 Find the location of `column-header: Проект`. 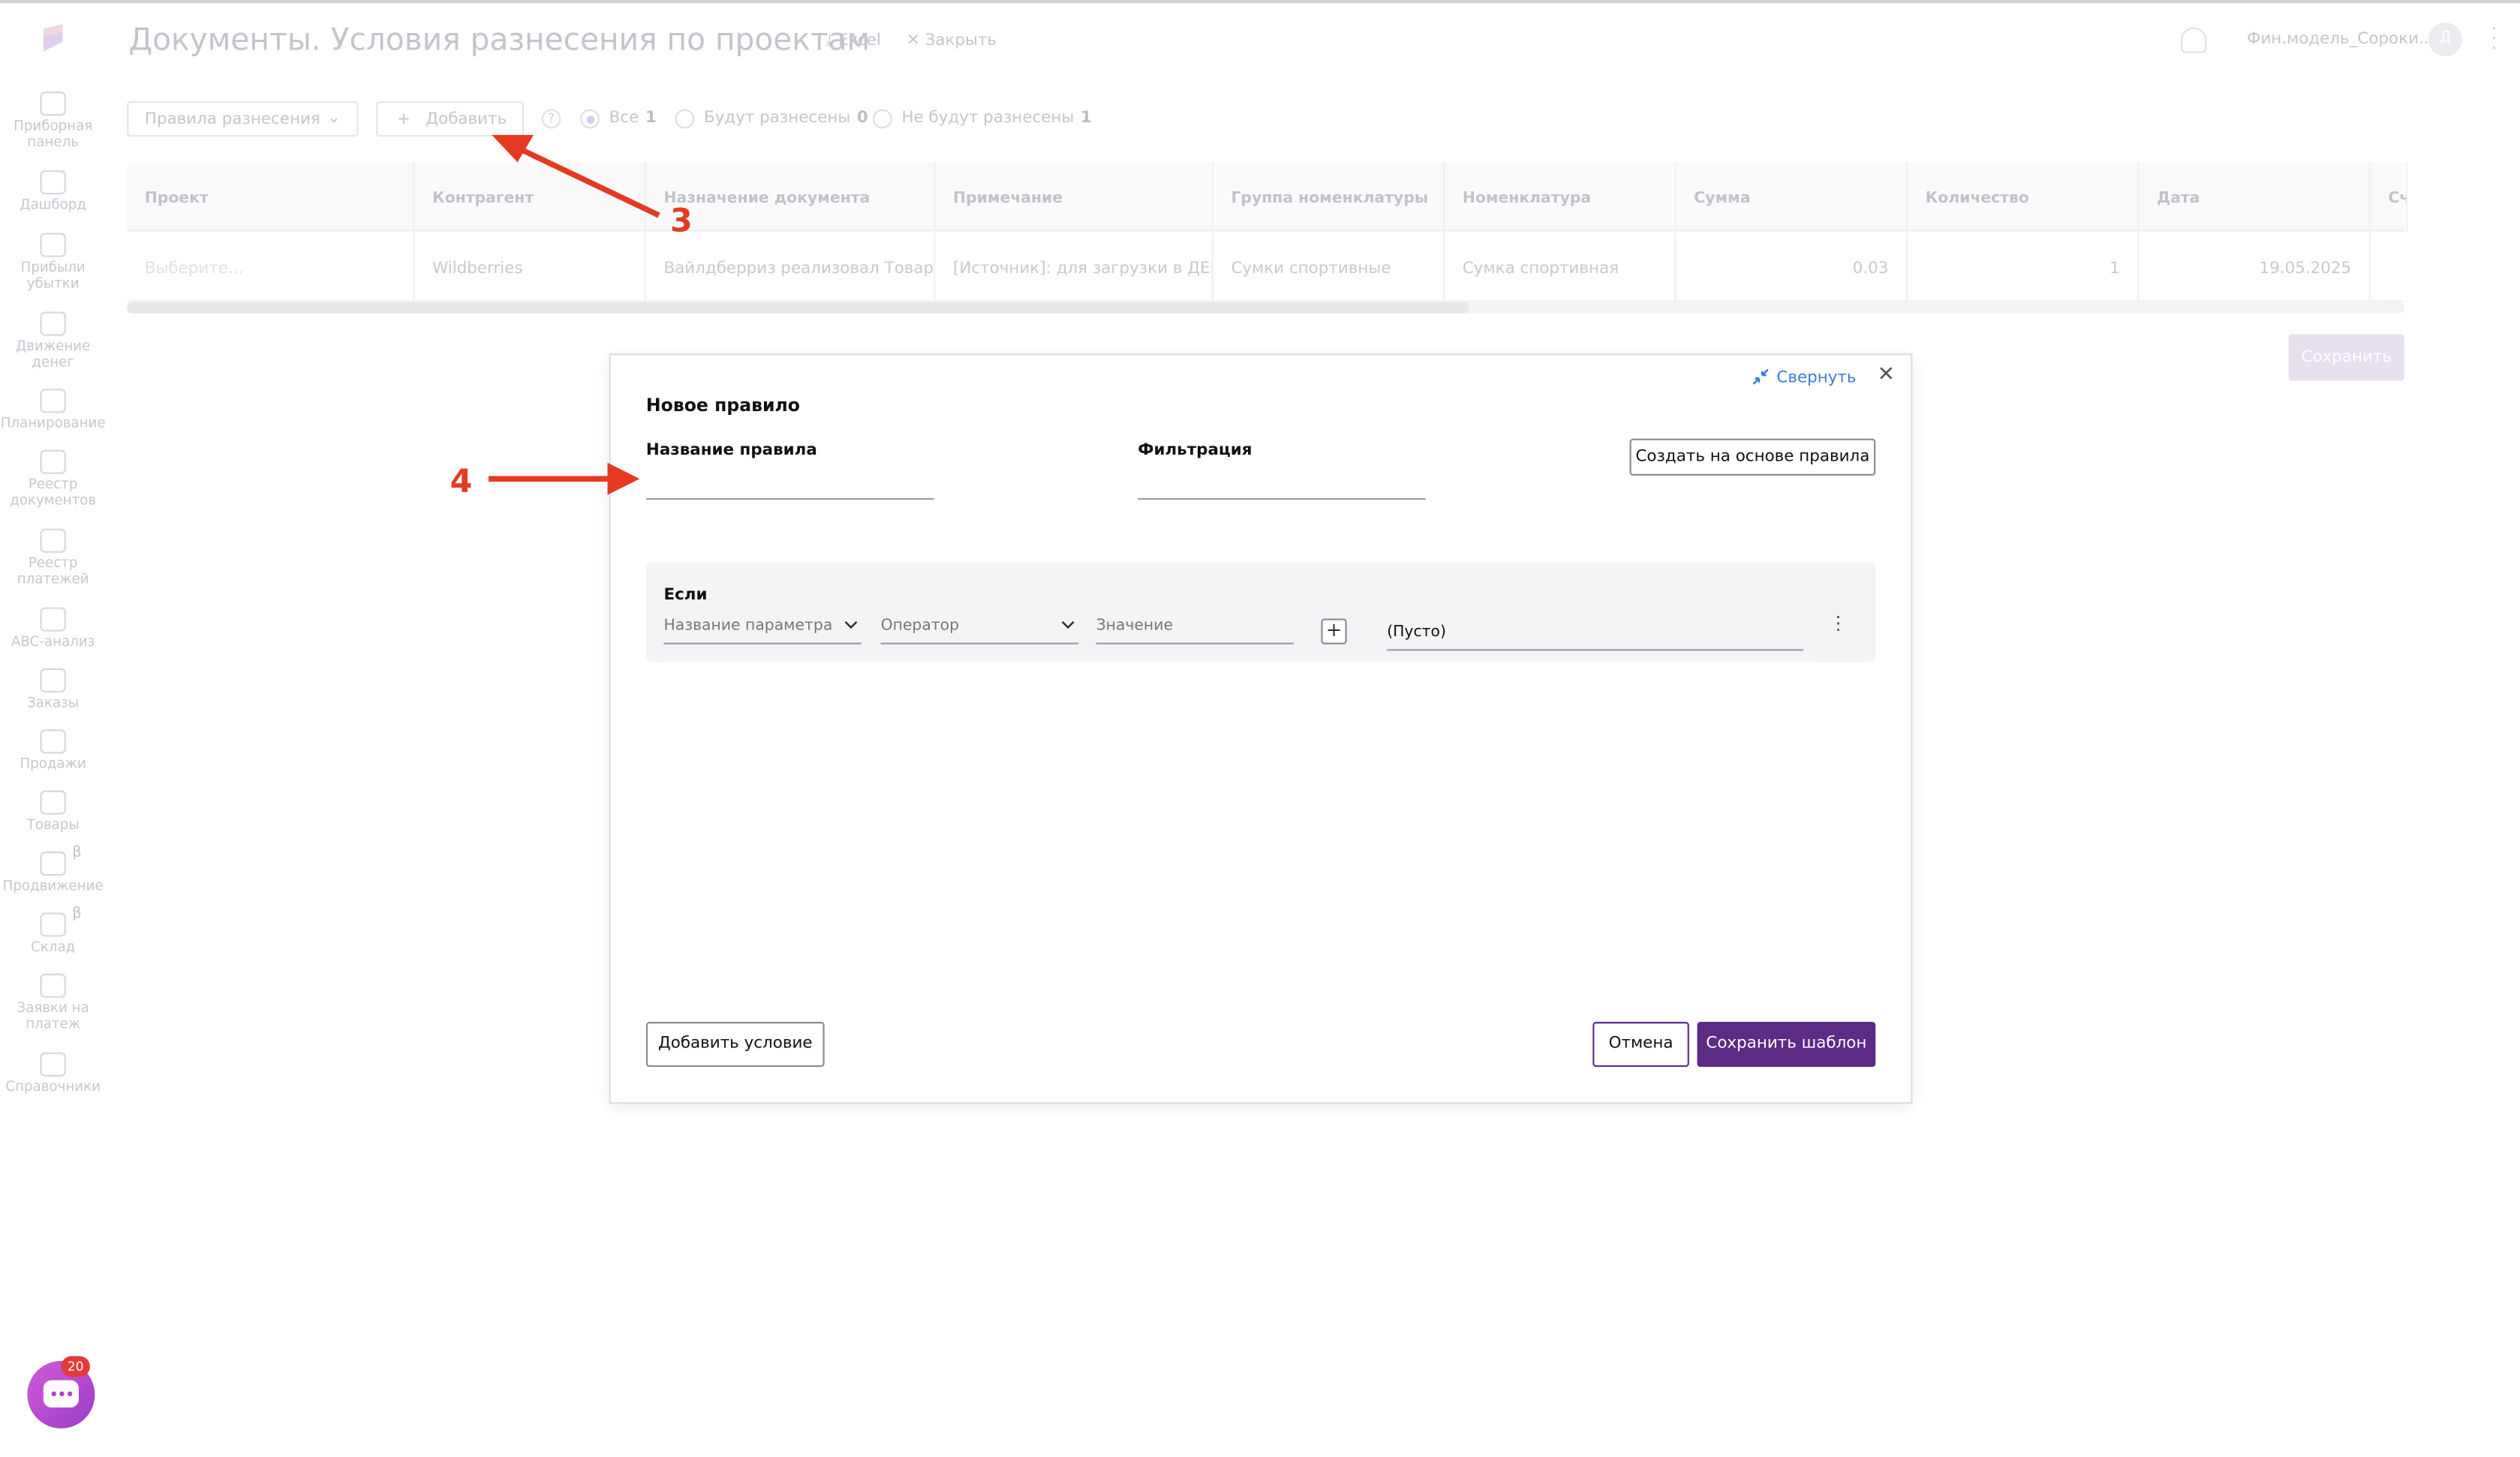

column-header: Проект is located at coordinates (271, 197).